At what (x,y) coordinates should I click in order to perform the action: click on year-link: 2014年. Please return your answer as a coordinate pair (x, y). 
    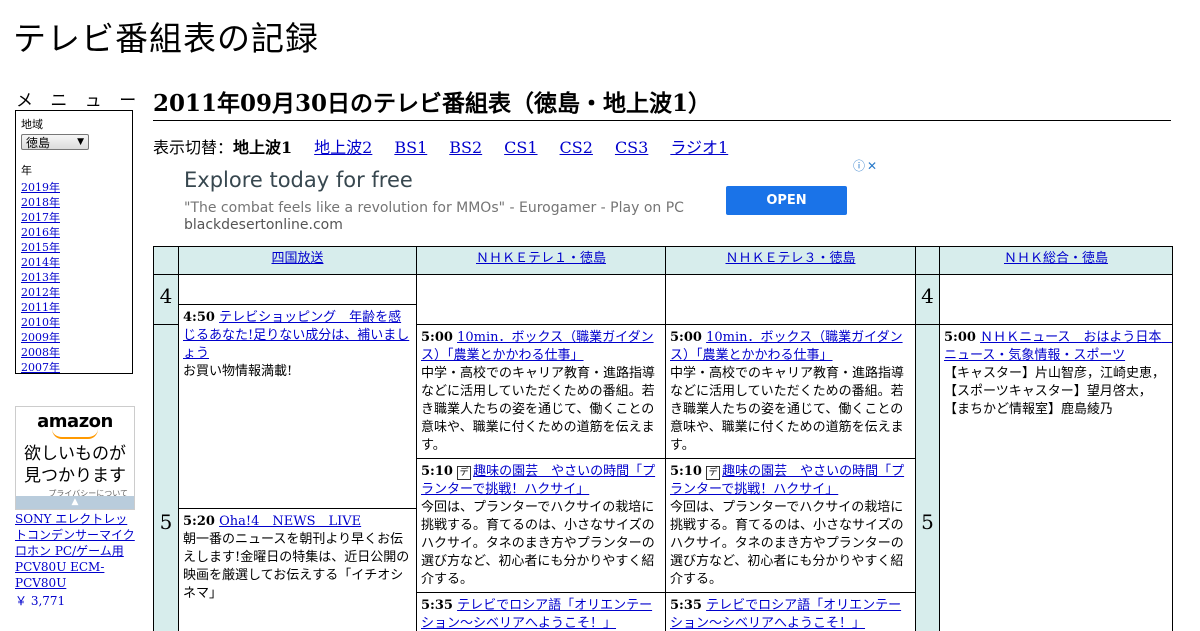
    Looking at the image, I should click on (40, 262).